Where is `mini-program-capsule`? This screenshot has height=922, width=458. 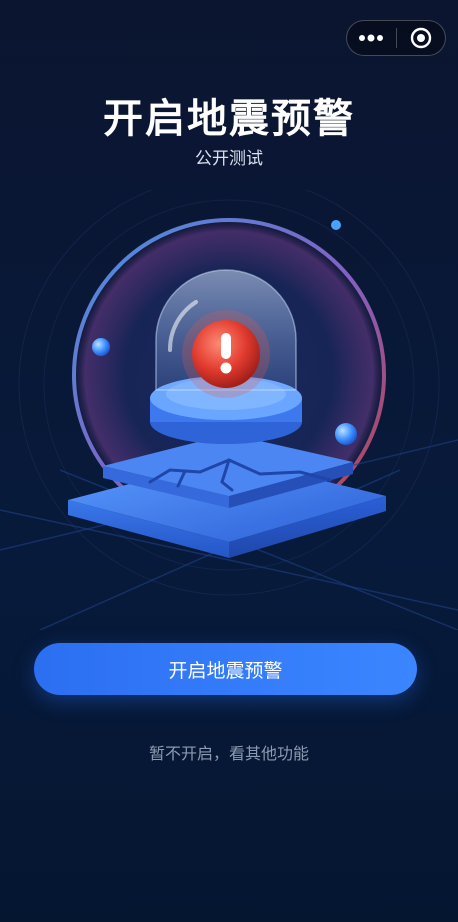 mini-program-capsule is located at coordinates (396, 38).